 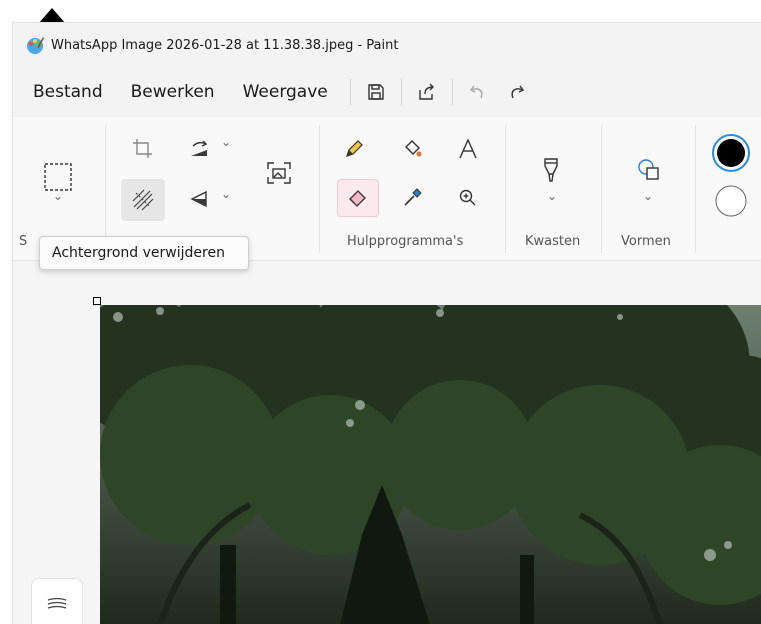 What do you see at coordinates (35, 45) in the screenshot?
I see `paint-app-icon` at bounding box center [35, 45].